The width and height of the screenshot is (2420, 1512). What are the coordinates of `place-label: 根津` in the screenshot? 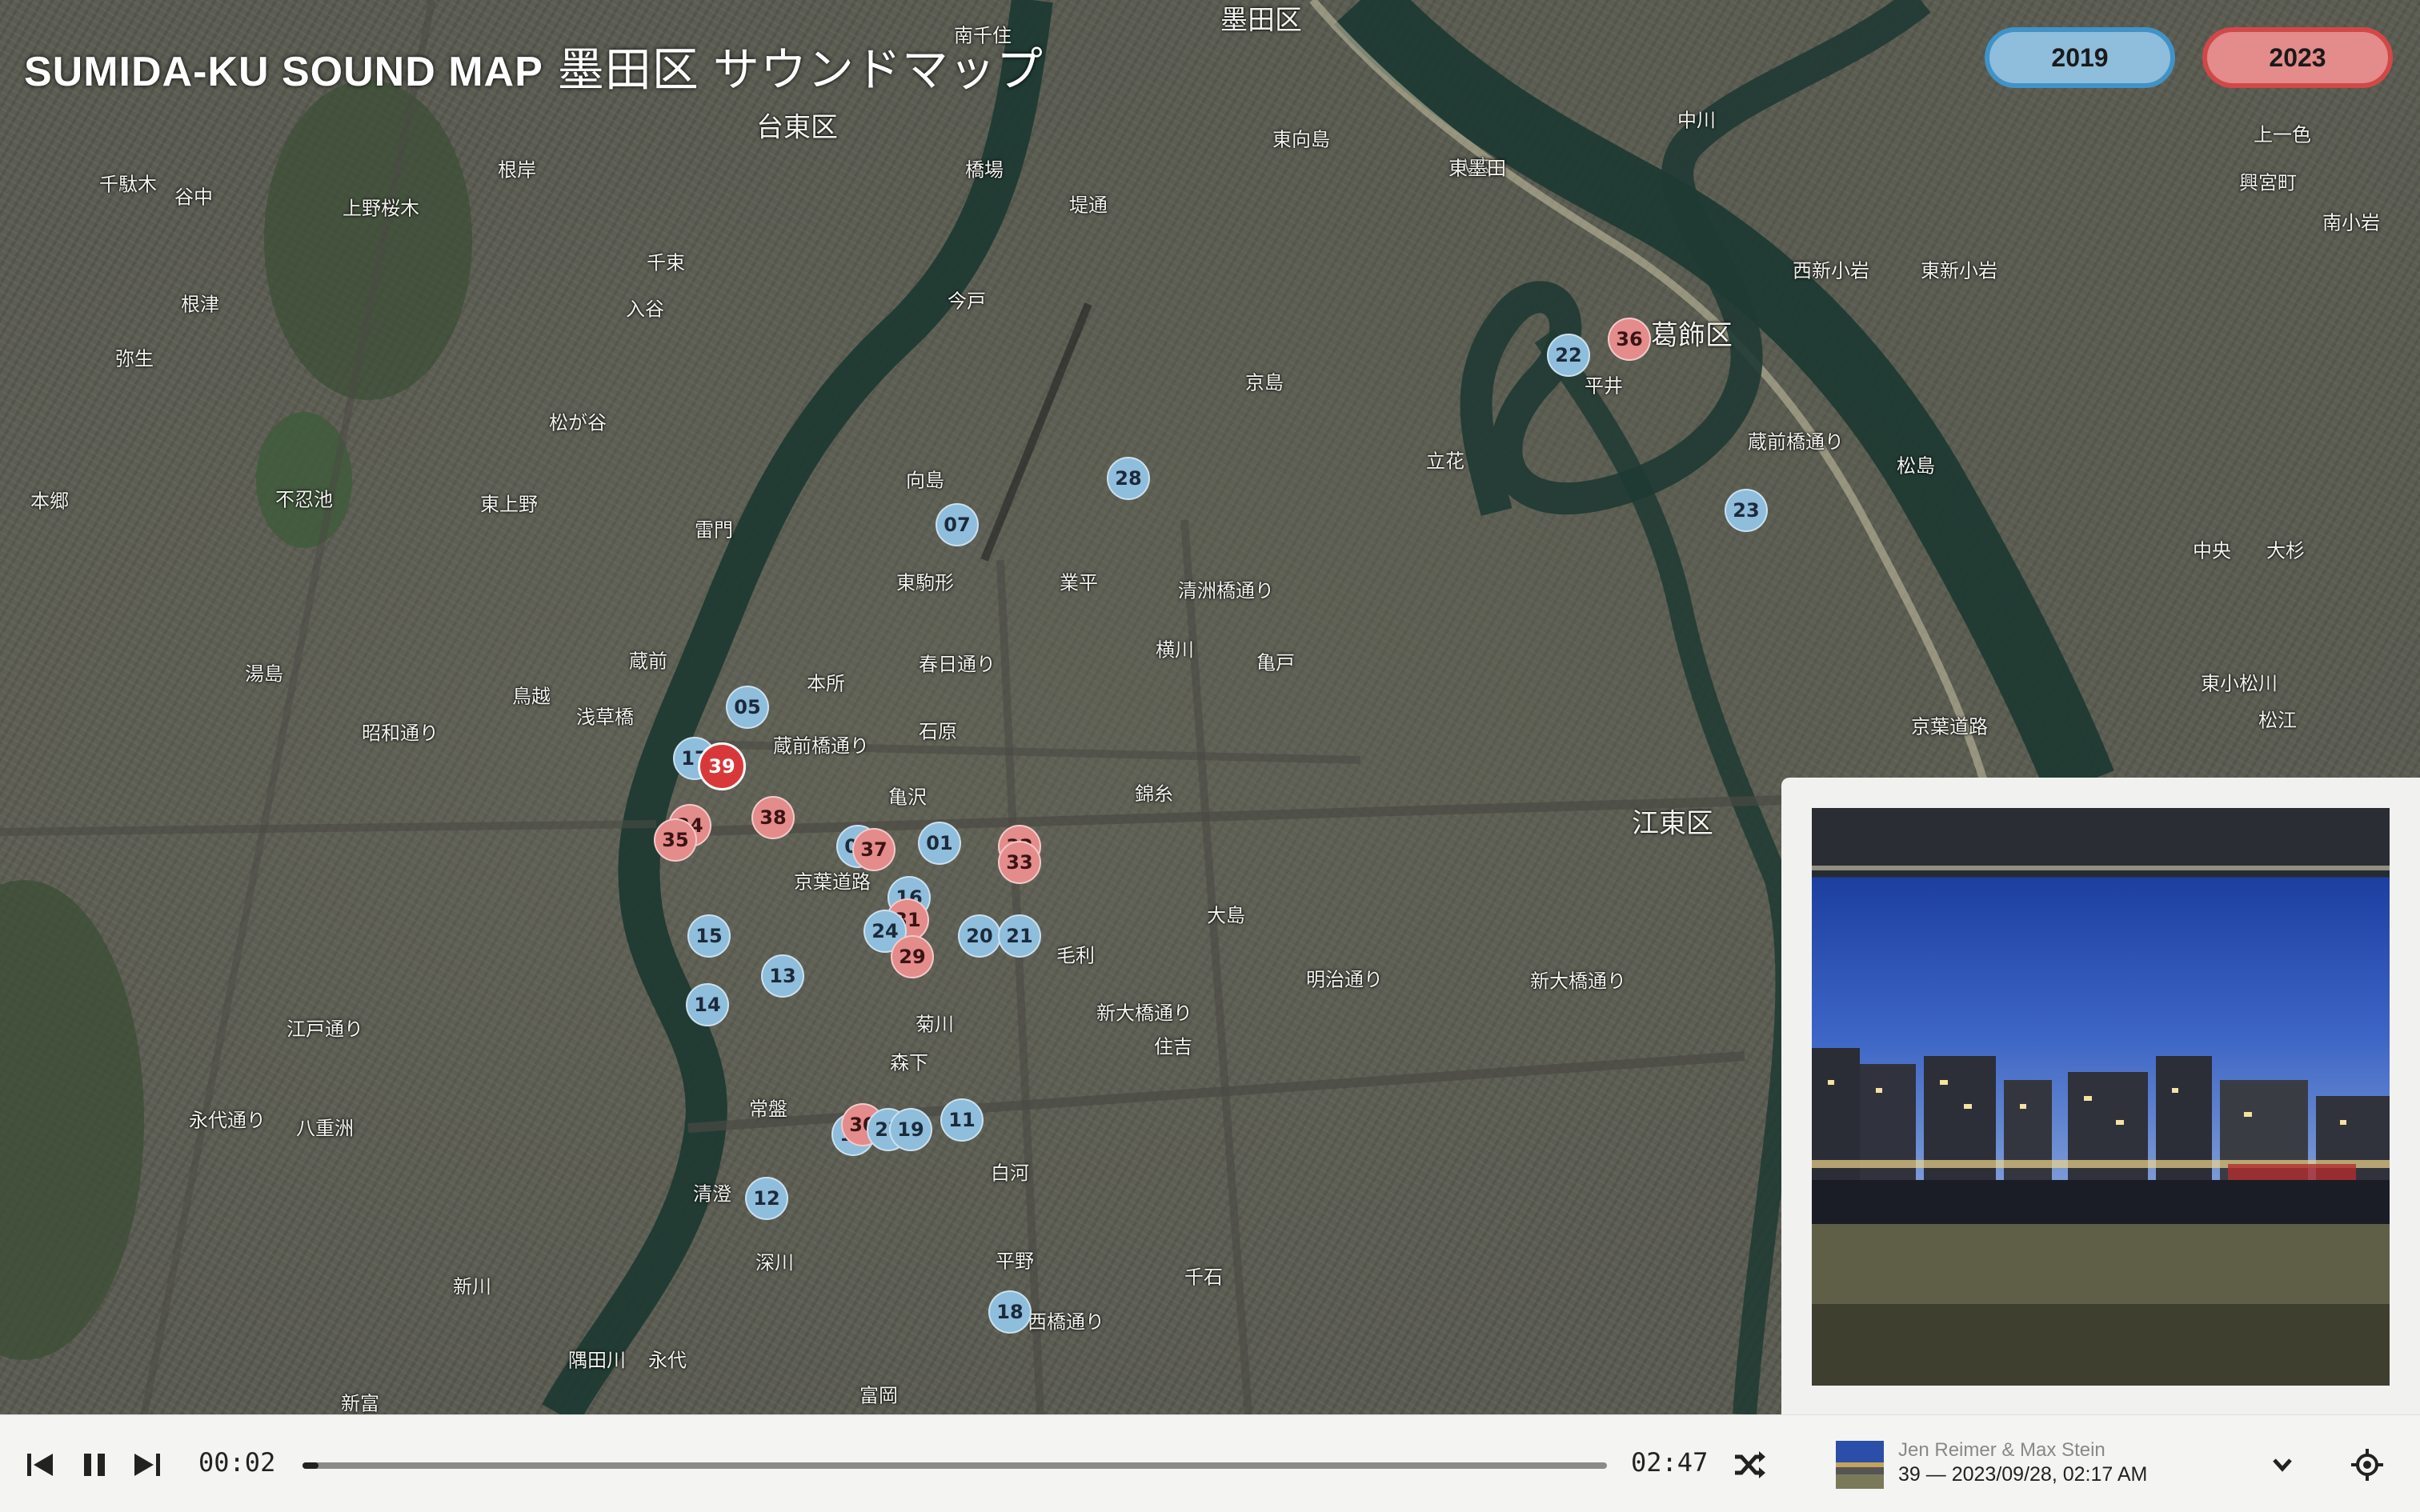 It's located at (200, 304).